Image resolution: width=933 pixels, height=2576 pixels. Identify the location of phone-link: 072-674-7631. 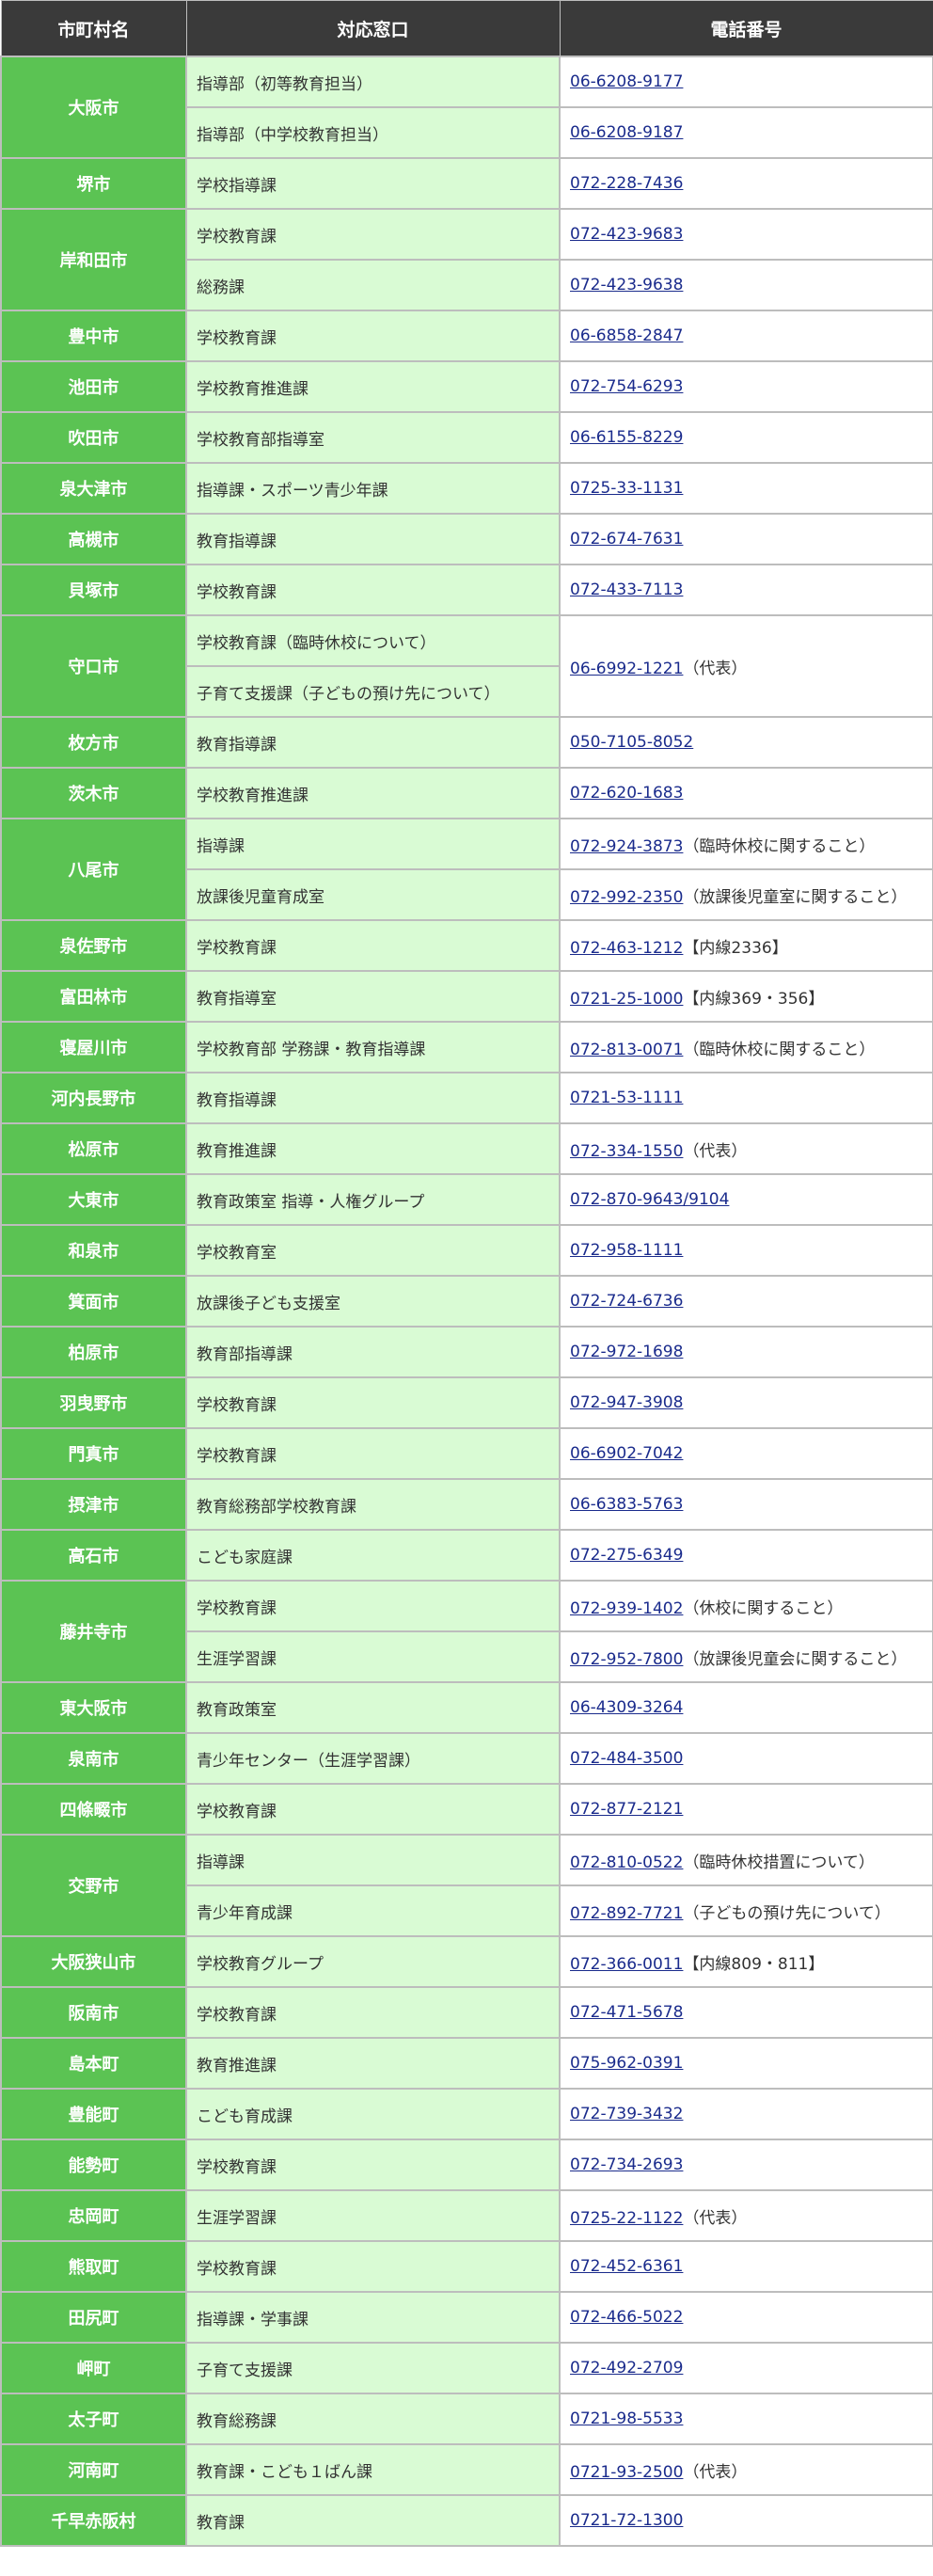
(626, 539).